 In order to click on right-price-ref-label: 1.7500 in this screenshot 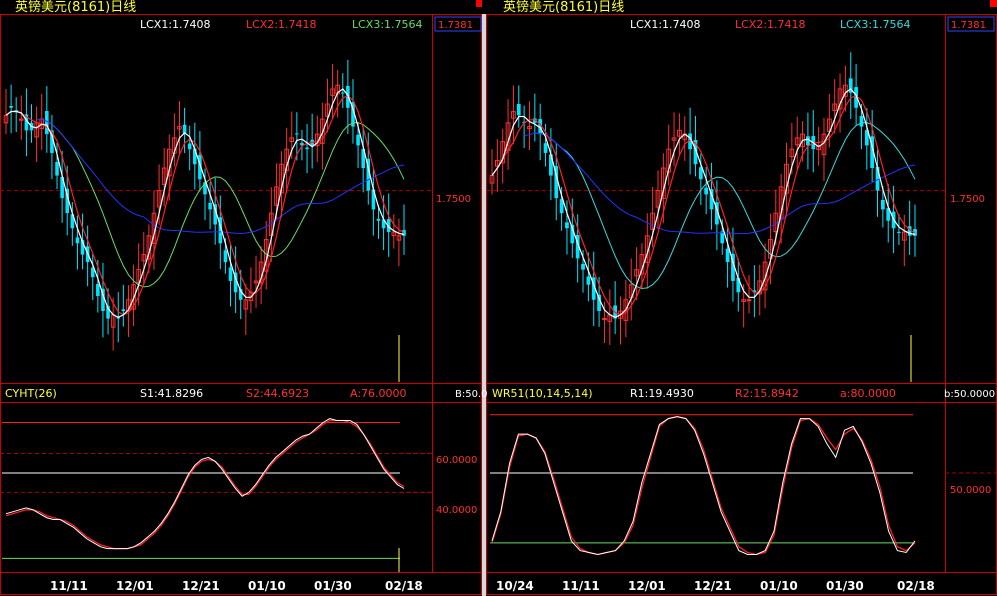, I will do `click(967, 199)`.